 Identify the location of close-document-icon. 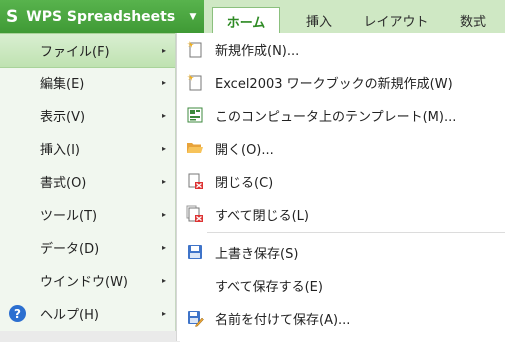
(195, 181).